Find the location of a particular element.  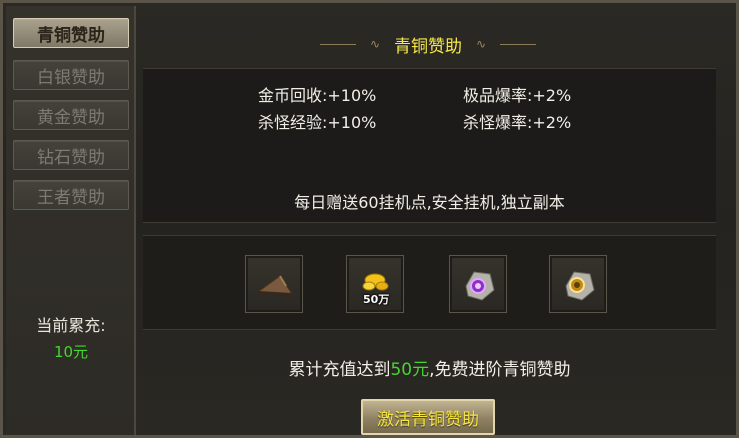

upgrade-suffix: ,免费进阶青铜赞助 is located at coordinates (500, 370).